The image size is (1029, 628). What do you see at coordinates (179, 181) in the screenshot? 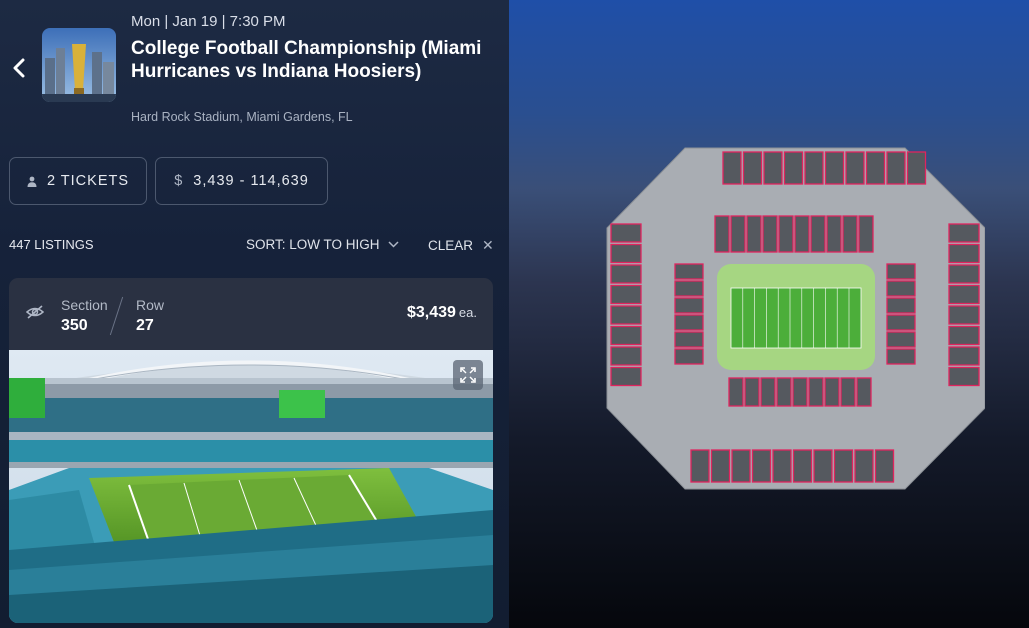
I see `dollar-icon: $` at bounding box center [179, 181].